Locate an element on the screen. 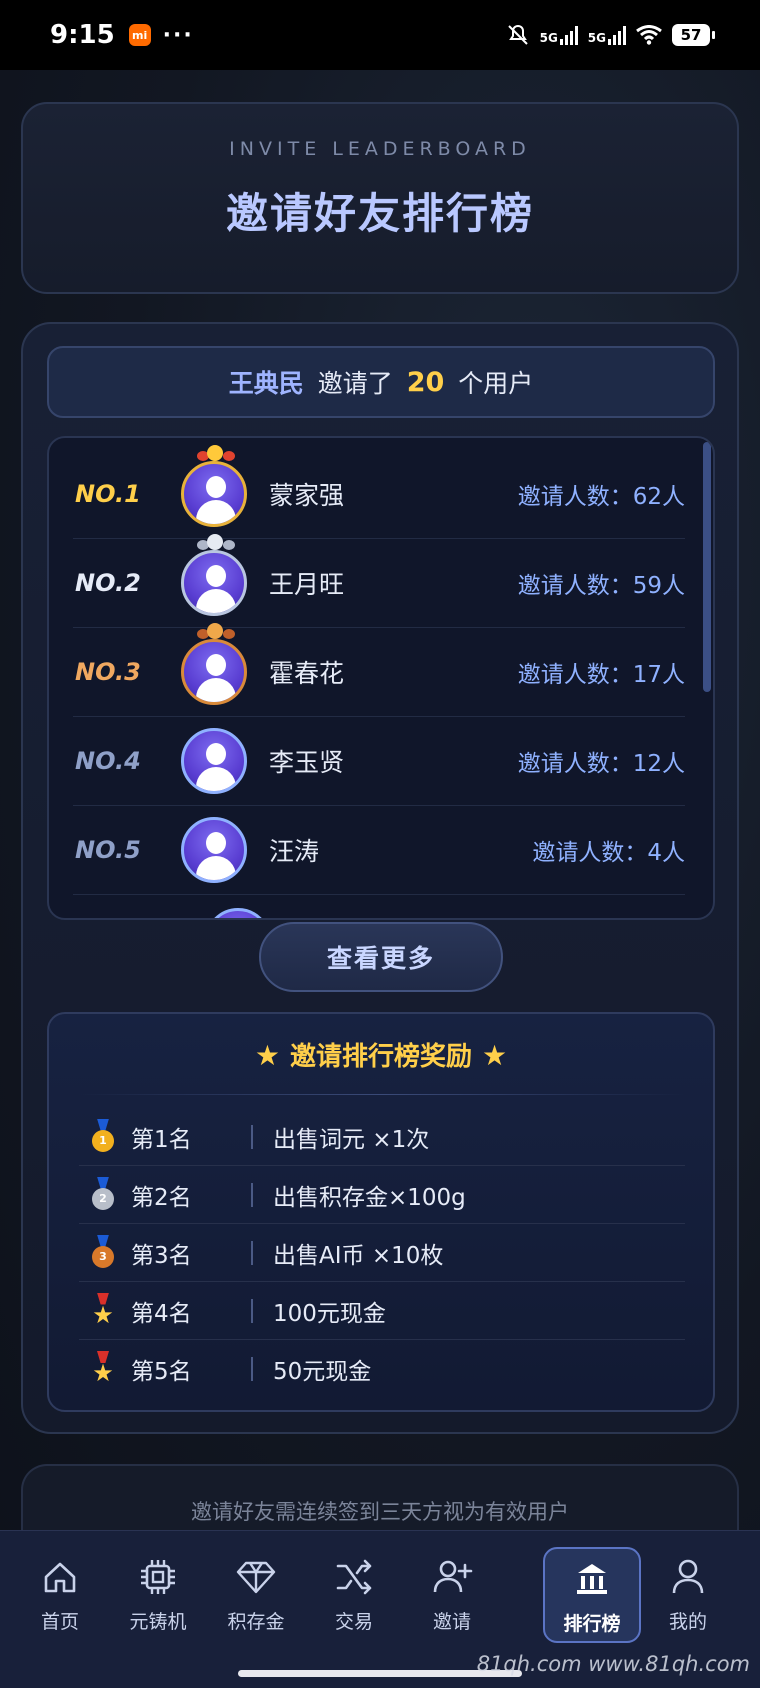 This screenshot has height=1688, width=760. silver-medal-icon is located at coordinates (216, 545).